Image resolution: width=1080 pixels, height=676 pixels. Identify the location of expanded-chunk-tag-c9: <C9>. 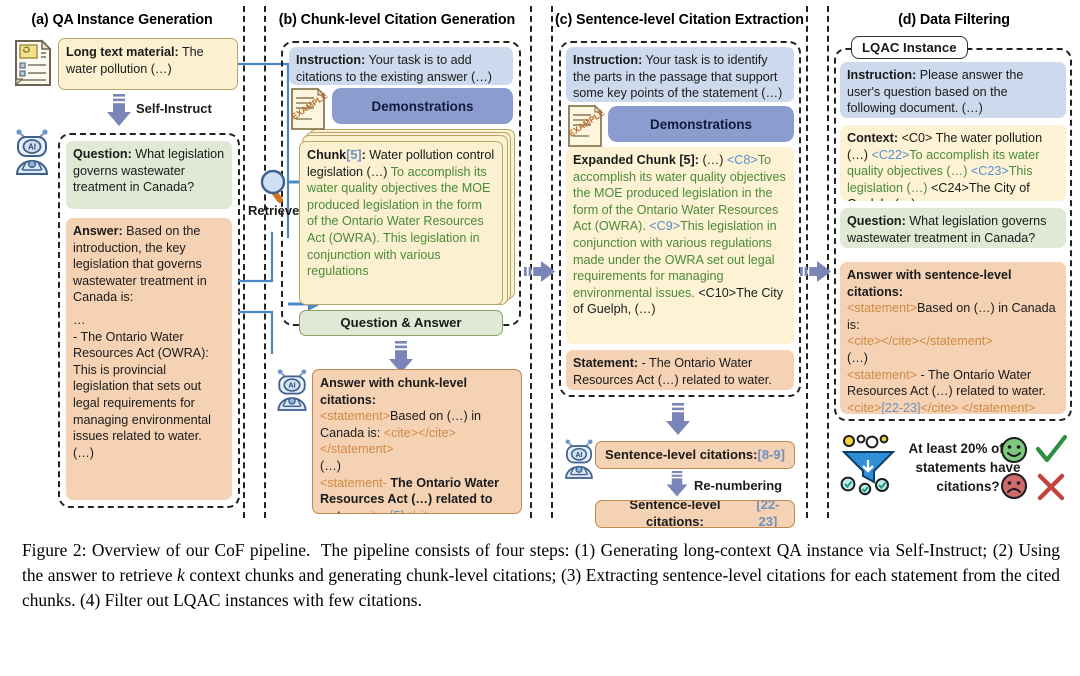
(665, 226).